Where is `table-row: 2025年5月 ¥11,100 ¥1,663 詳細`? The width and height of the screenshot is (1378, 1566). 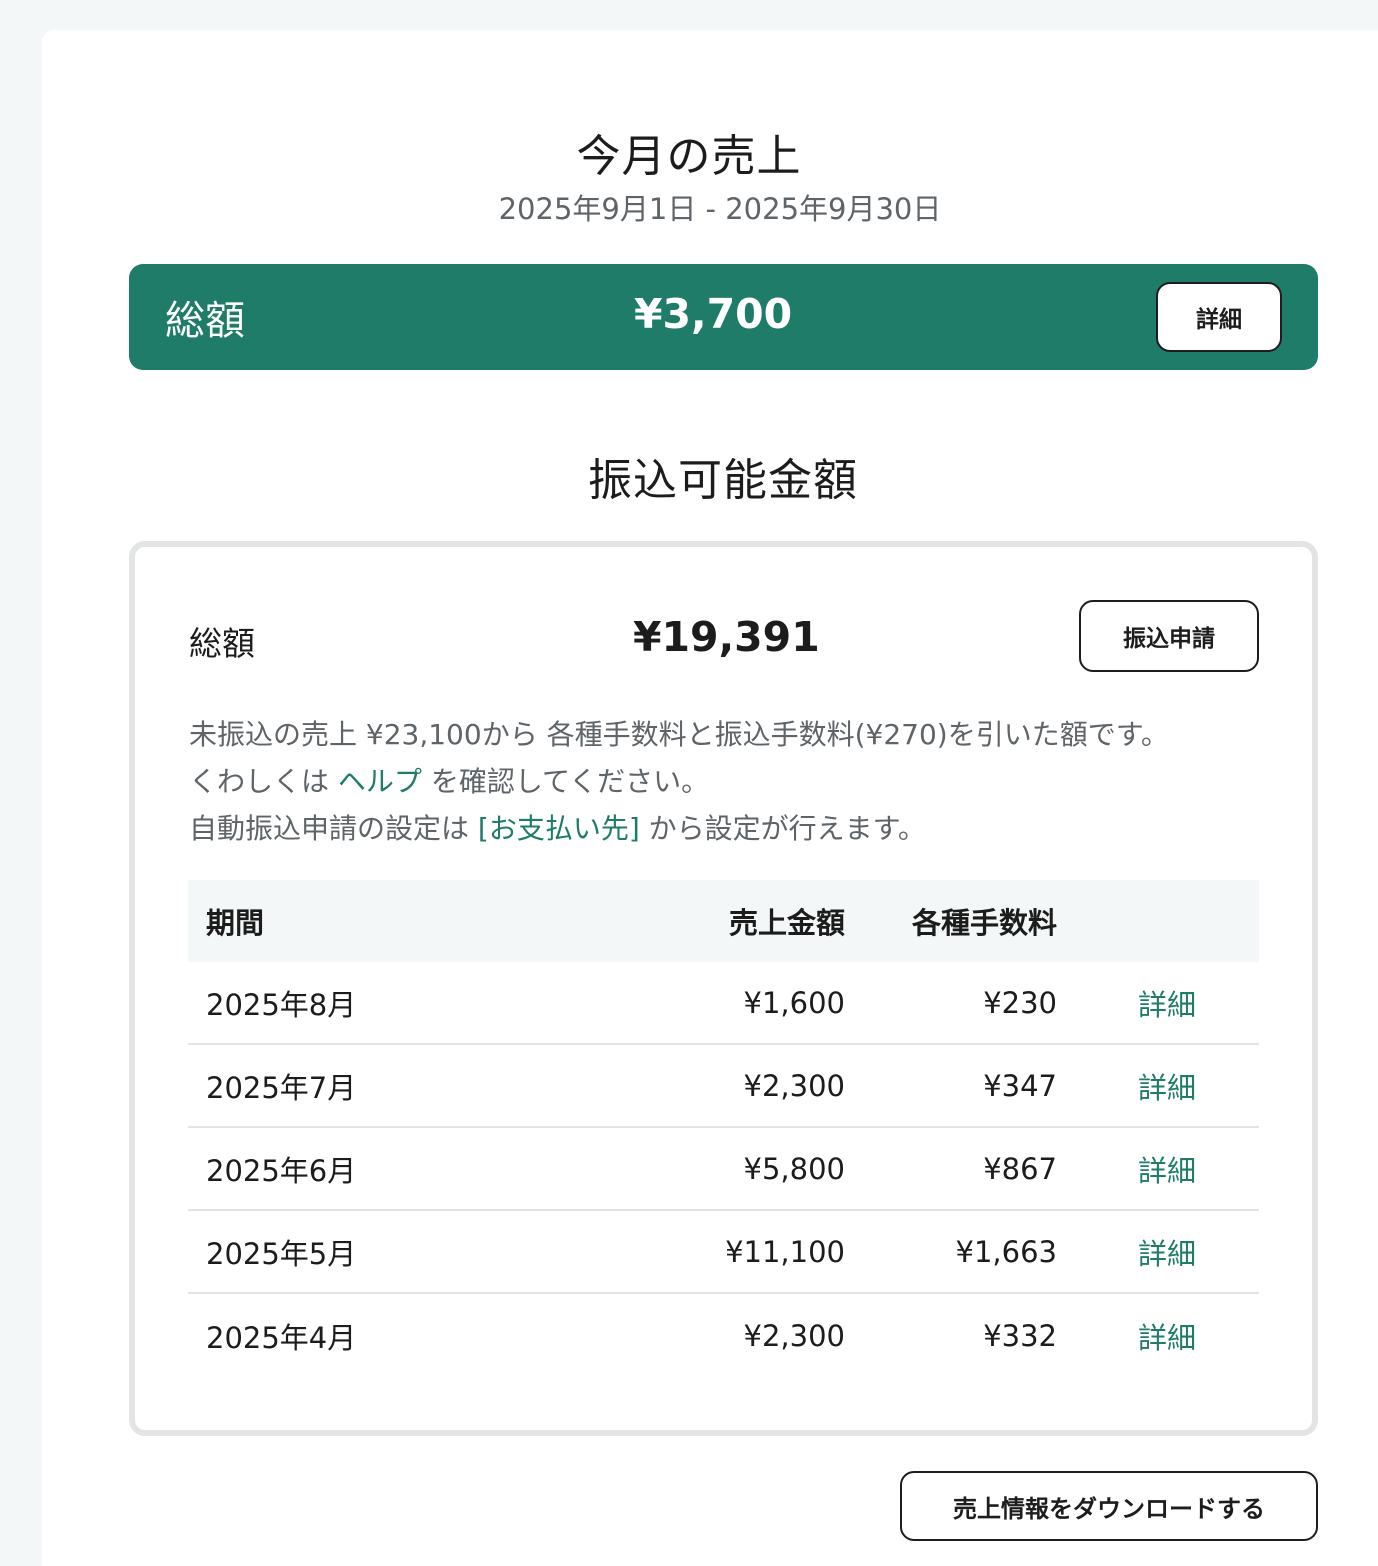 table-row: 2025年5月 ¥11,100 ¥1,663 詳細 is located at coordinates (723, 1252).